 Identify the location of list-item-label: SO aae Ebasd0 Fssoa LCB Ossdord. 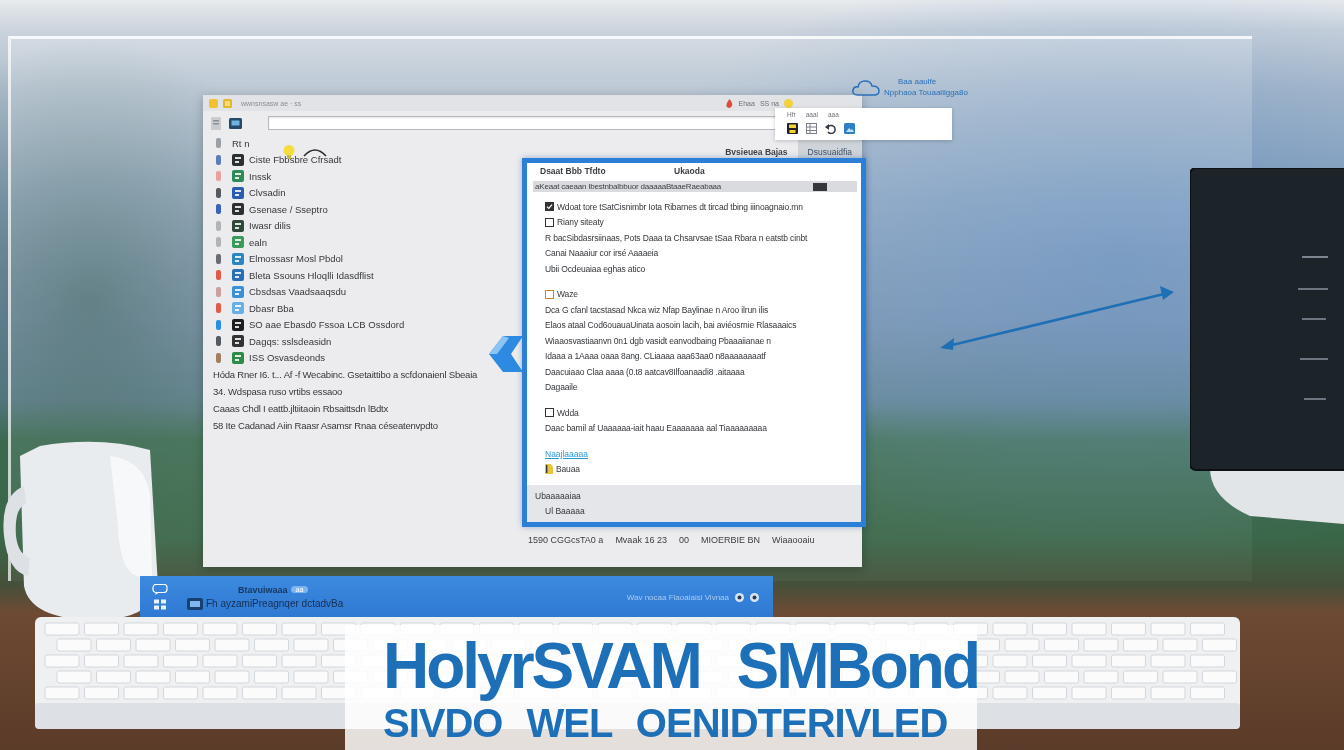
(327, 325).